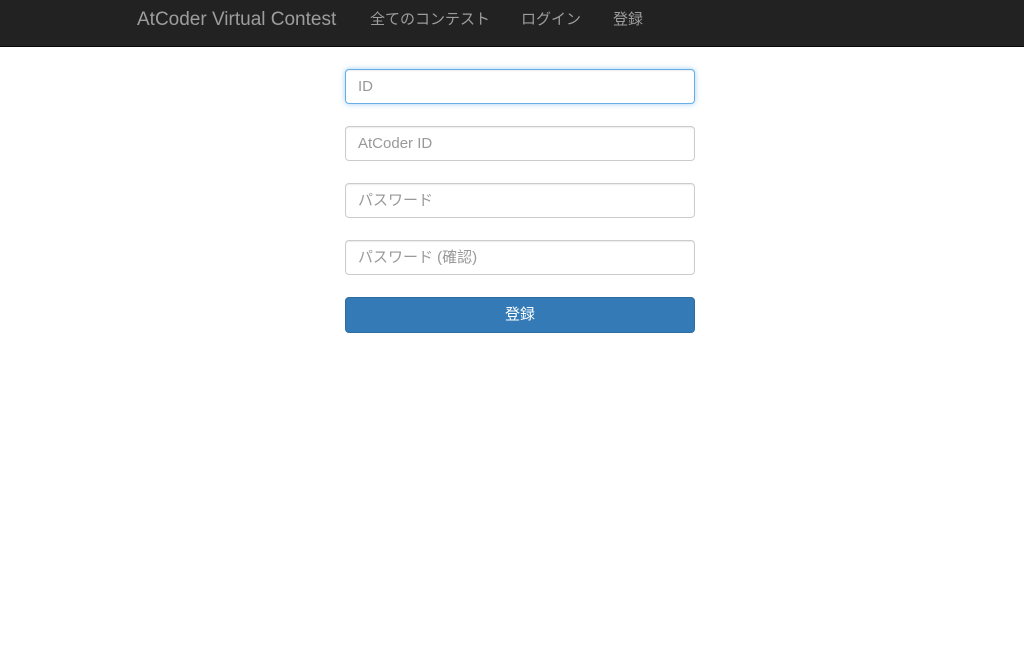 The height and width of the screenshot is (660, 1024). What do you see at coordinates (512, 23) in the screenshot?
I see `top-navbar: AtCoder Virtual Contest 全てのコンテスト ログイン 登録` at bounding box center [512, 23].